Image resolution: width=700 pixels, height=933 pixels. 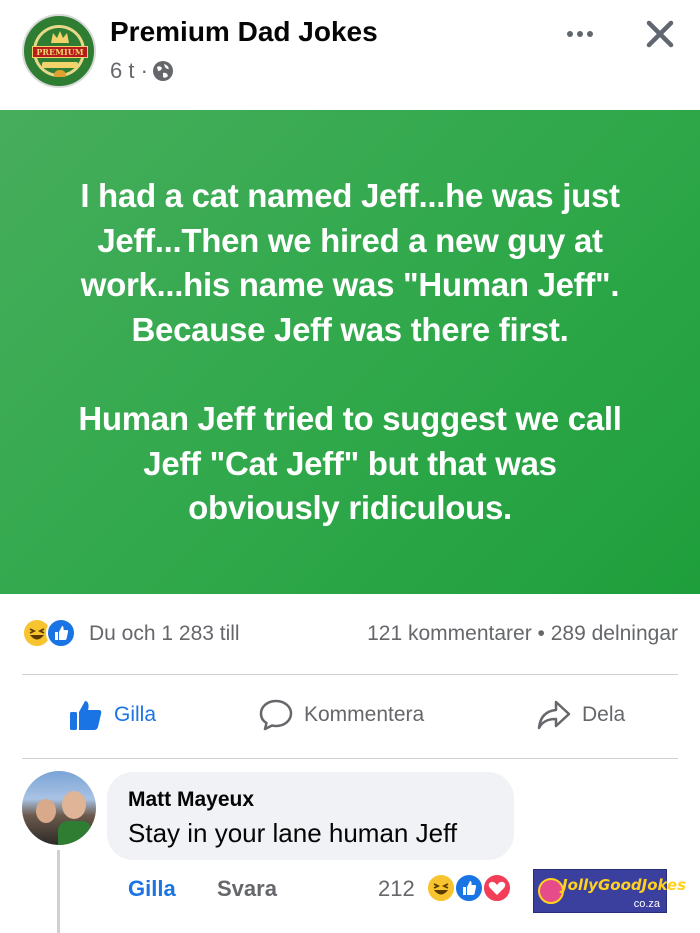 I want to click on reaction-icons, so click(x=52, y=634).